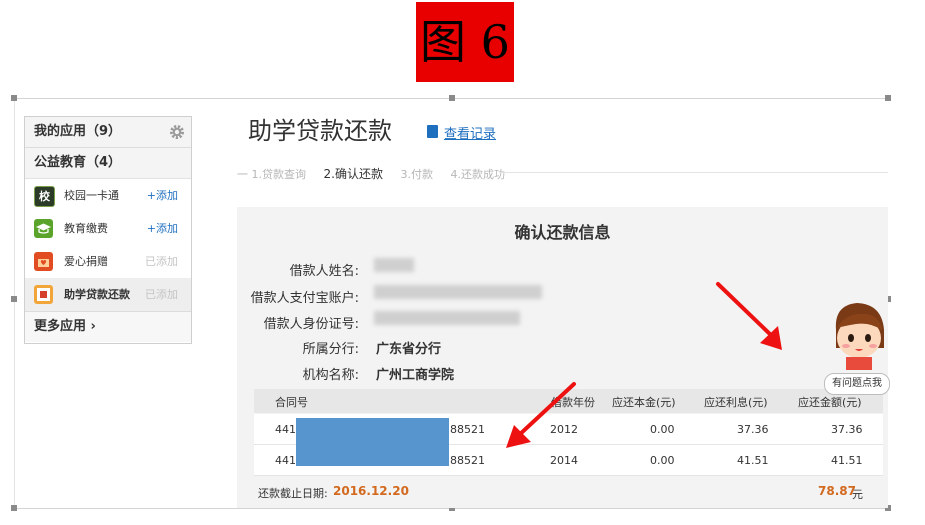 The height and width of the screenshot is (525, 925). What do you see at coordinates (271, 174) in the screenshot?
I see `step-1: 一 1.贷款查询` at bounding box center [271, 174].